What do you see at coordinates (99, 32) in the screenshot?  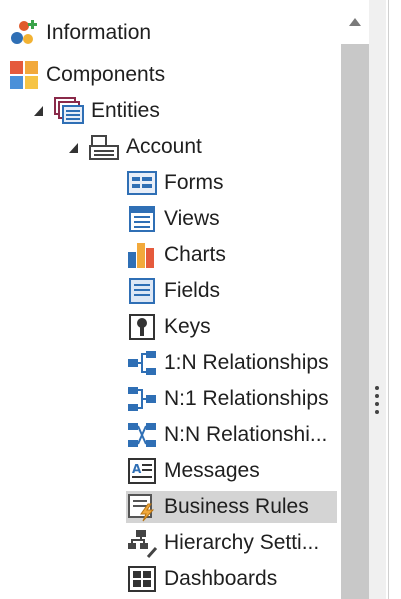 I see `tree-item-label: Information` at bounding box center [99, 32].